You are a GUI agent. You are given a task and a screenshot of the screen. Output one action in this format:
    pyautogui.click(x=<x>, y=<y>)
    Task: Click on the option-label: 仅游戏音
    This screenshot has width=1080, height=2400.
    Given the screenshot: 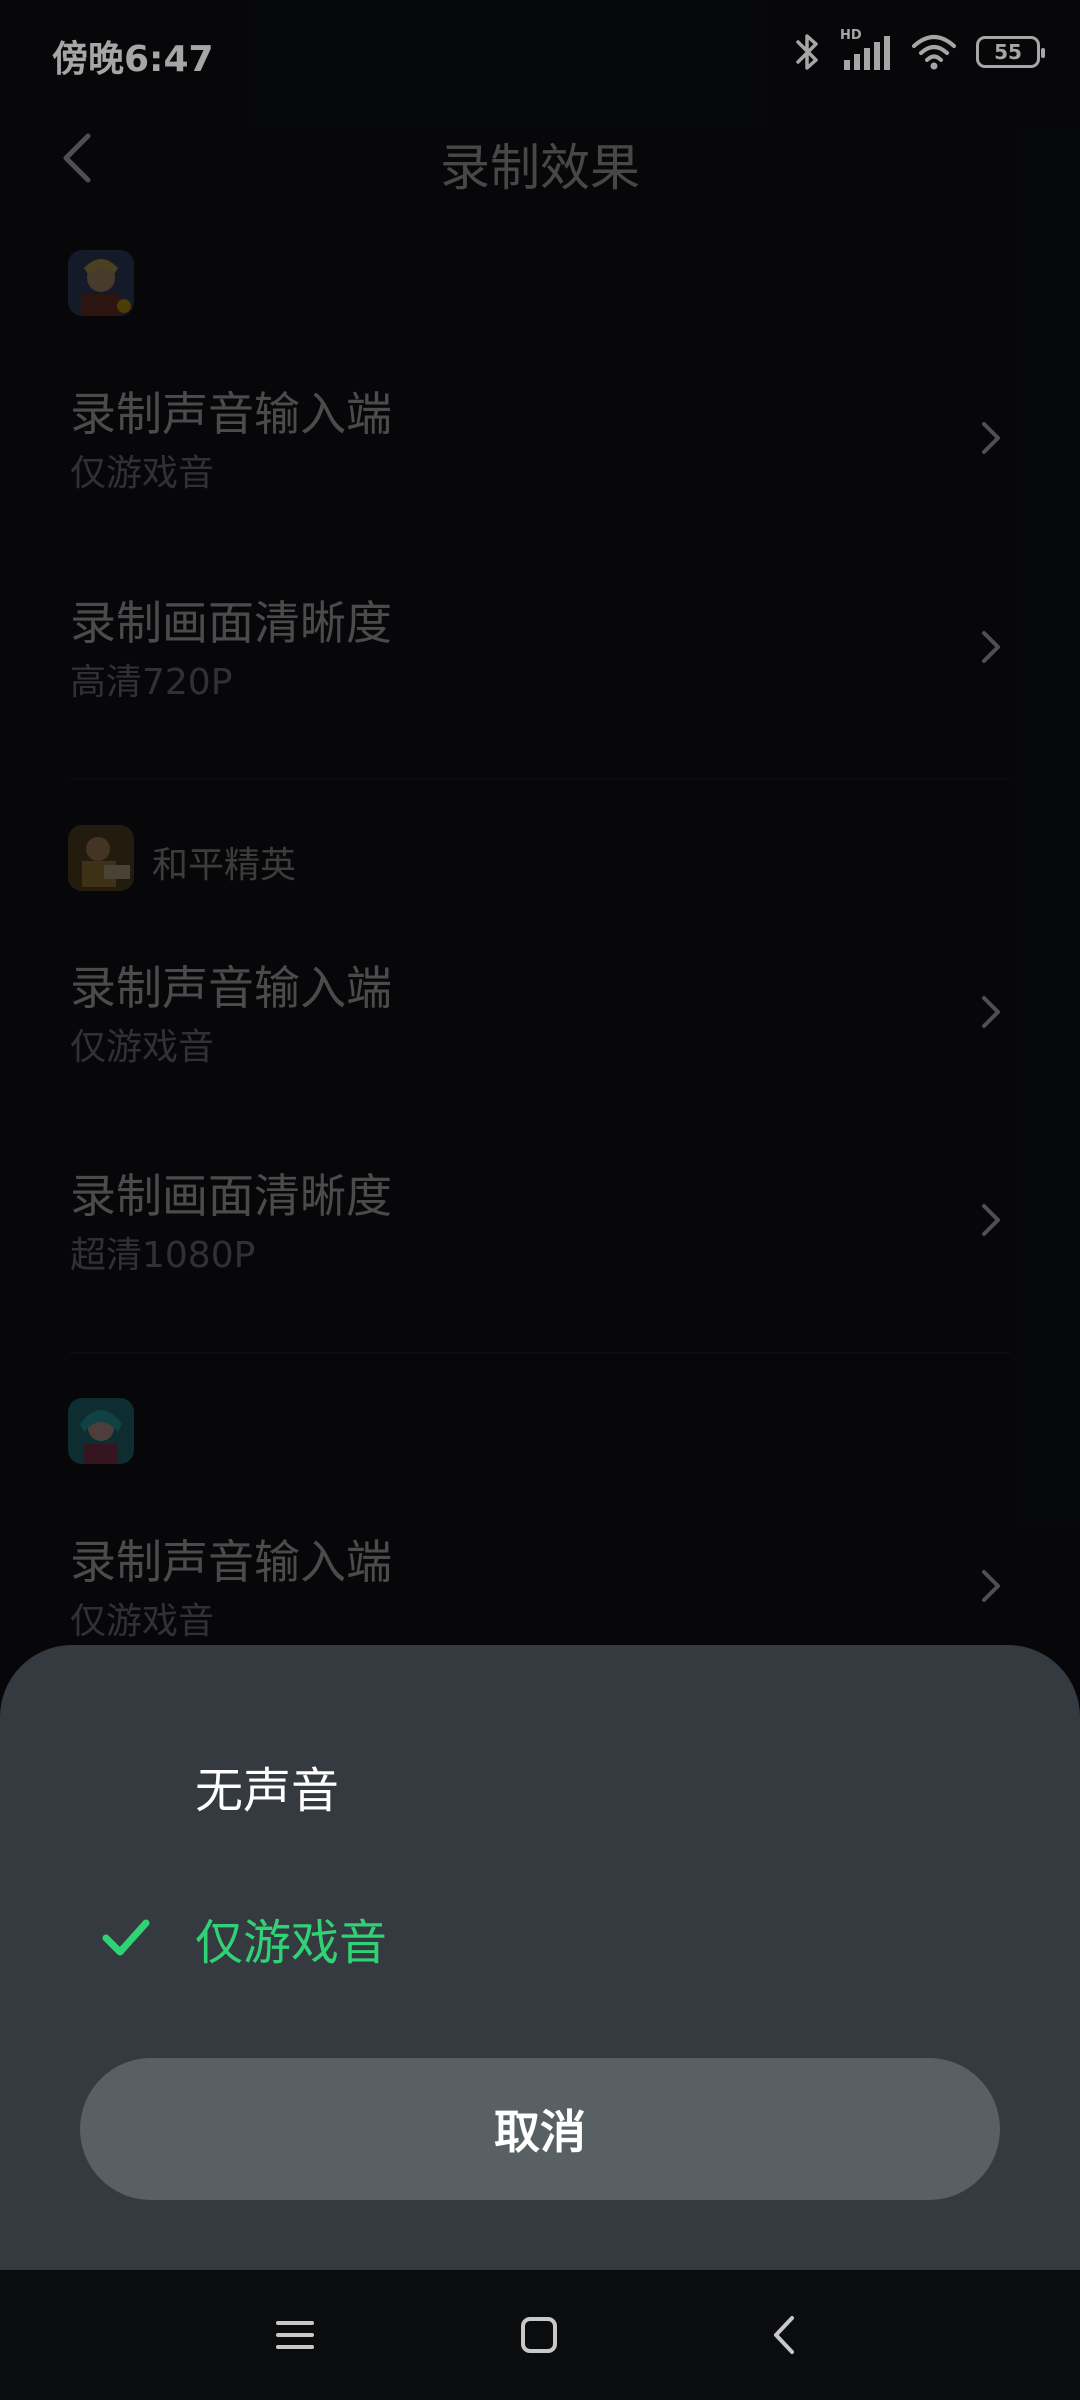 What is the action you would take?
    pyautogui.click(x=291, y=1943)
    